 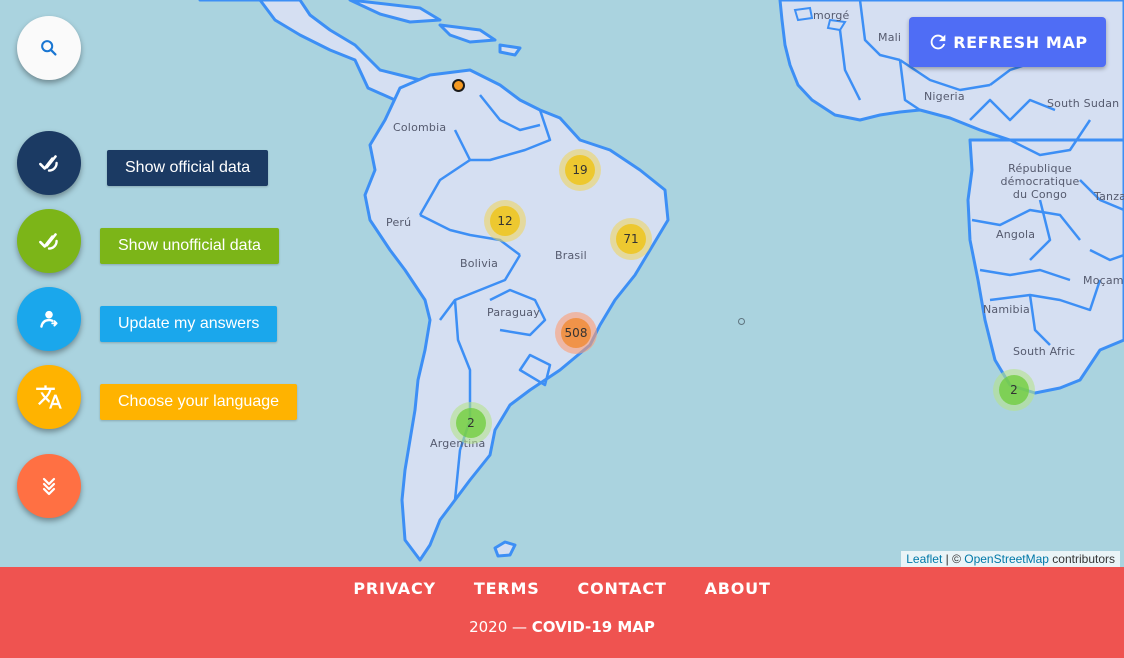 I want to click on collapse-menu-button, so click(x=49, y=486).